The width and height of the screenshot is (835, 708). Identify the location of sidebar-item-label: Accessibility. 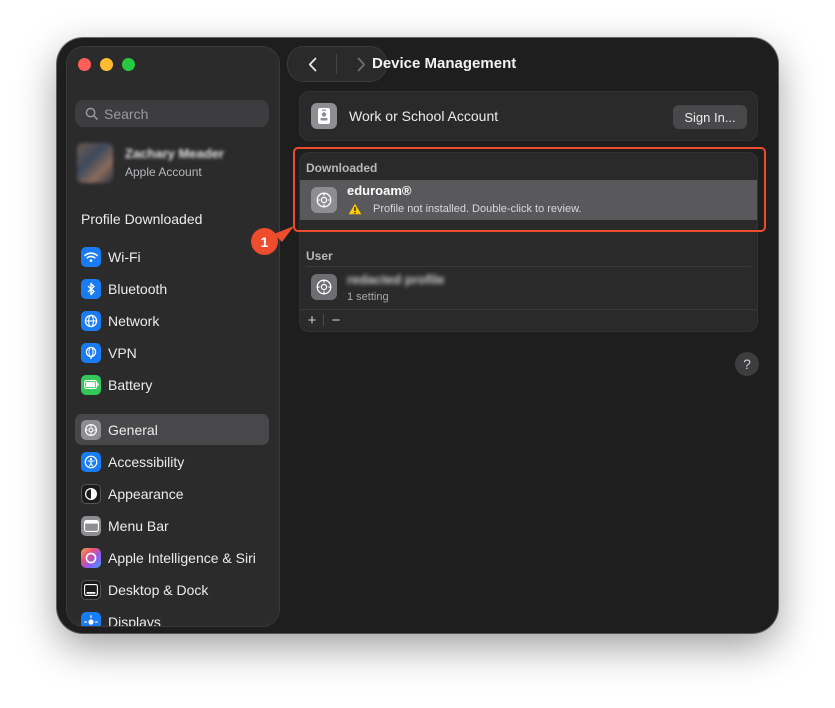
(146, 461).